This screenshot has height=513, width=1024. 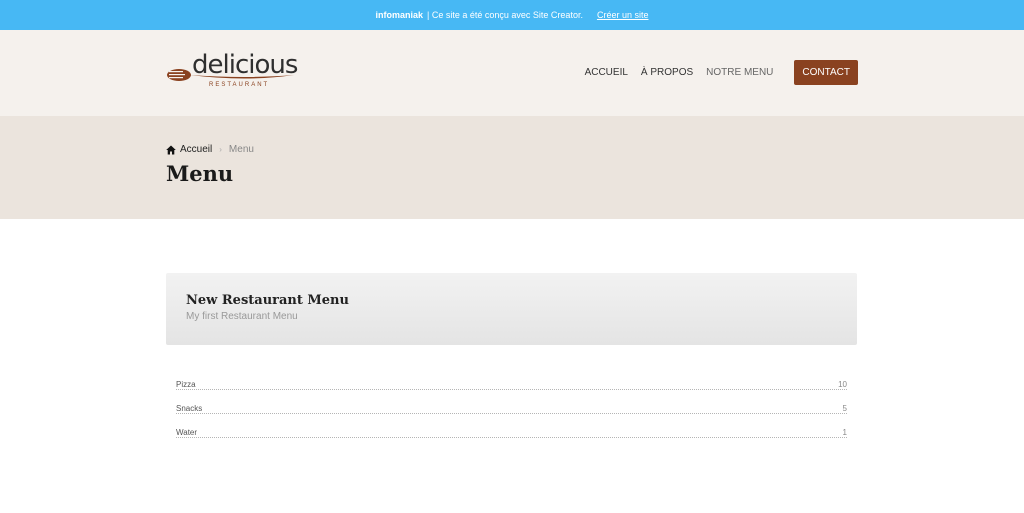 I want to click on nav-item-accueil: ACCUEIL, so click(x=606, y=72).